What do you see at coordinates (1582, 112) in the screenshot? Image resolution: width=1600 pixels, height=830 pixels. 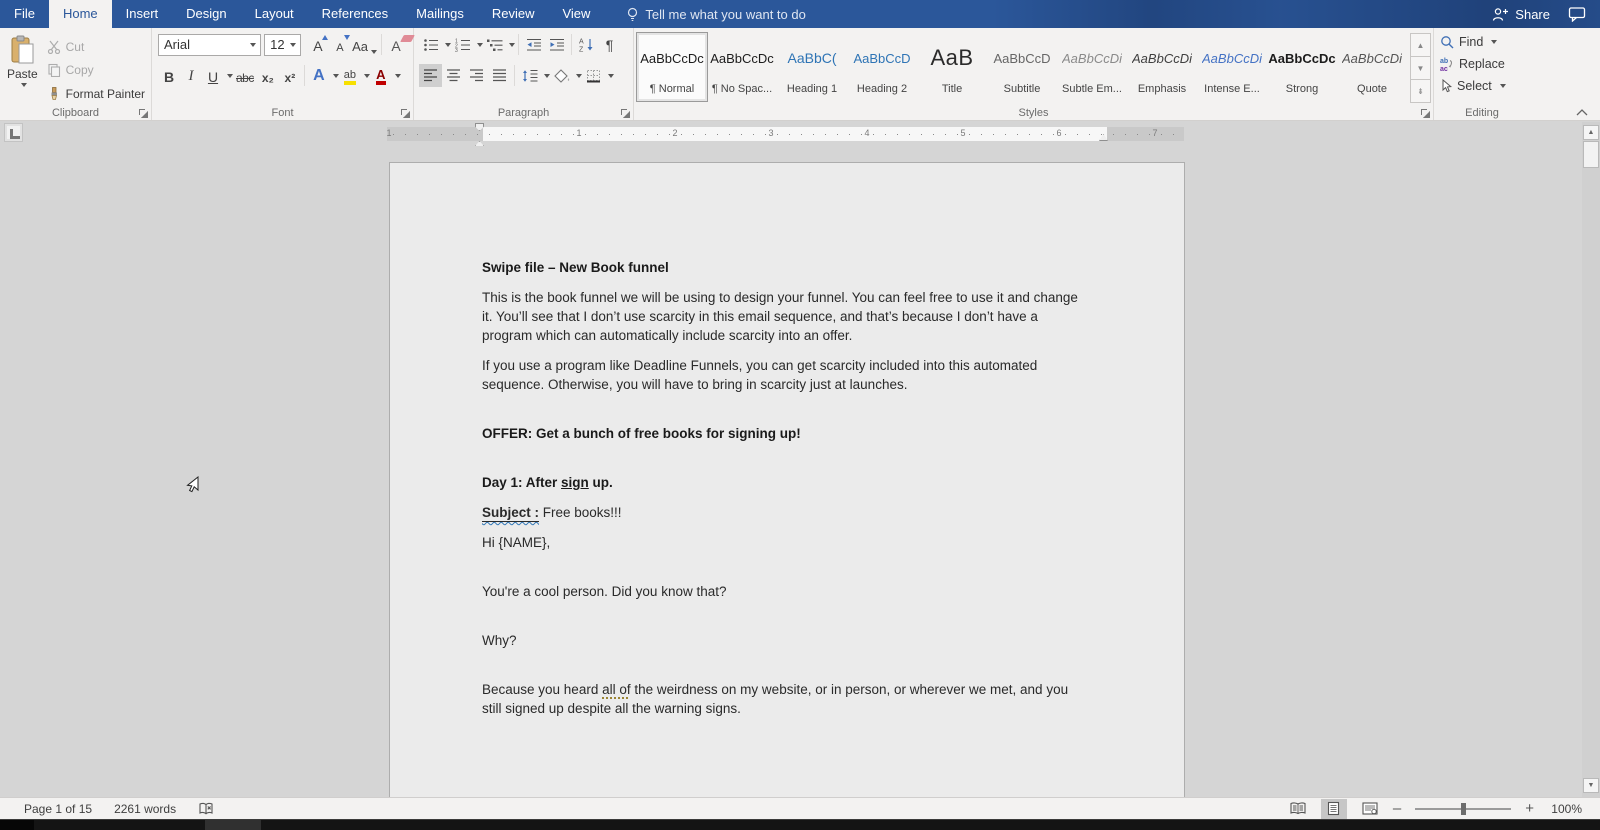 I see `collapse-ribbon-button` at bounding box center [1582, 112].